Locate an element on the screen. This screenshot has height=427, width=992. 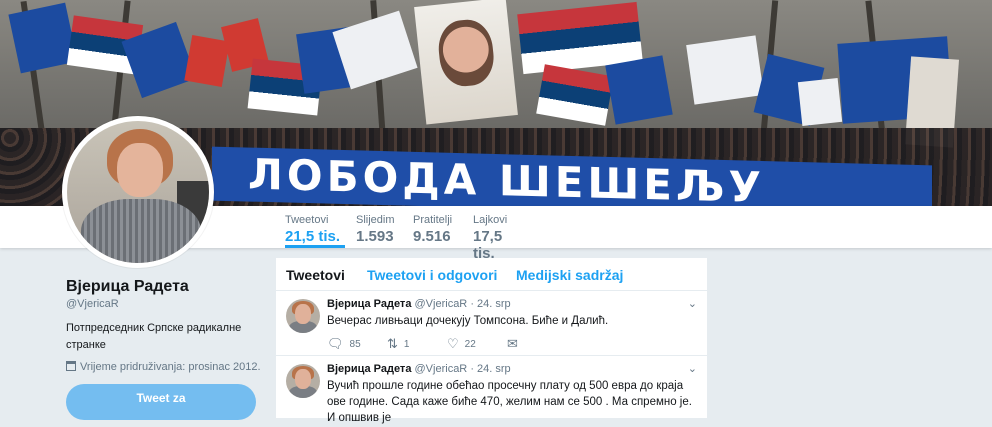
retweet-count: 1 is located at coordinates (406, 344).